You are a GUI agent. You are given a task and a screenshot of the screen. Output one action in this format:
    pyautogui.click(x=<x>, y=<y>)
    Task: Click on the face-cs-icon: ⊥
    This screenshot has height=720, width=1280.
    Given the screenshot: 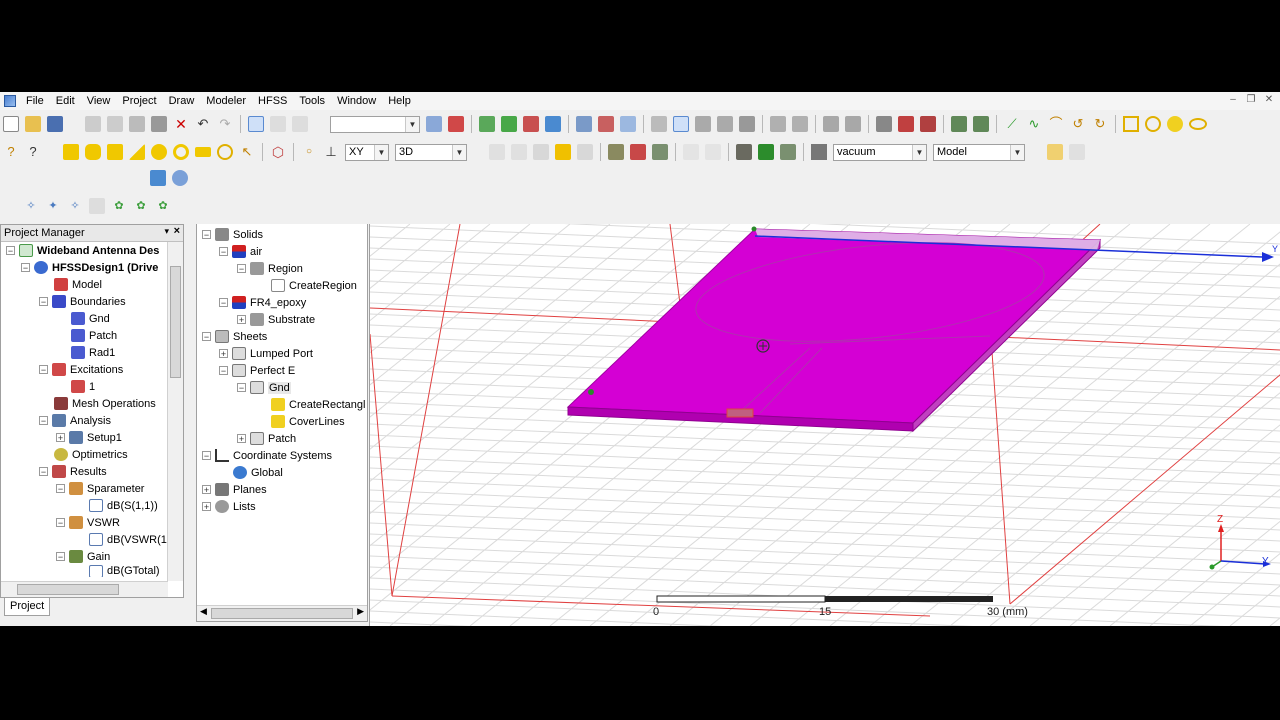 What is the action you would take?
    pyautogui.click(x=331, y=152)
    